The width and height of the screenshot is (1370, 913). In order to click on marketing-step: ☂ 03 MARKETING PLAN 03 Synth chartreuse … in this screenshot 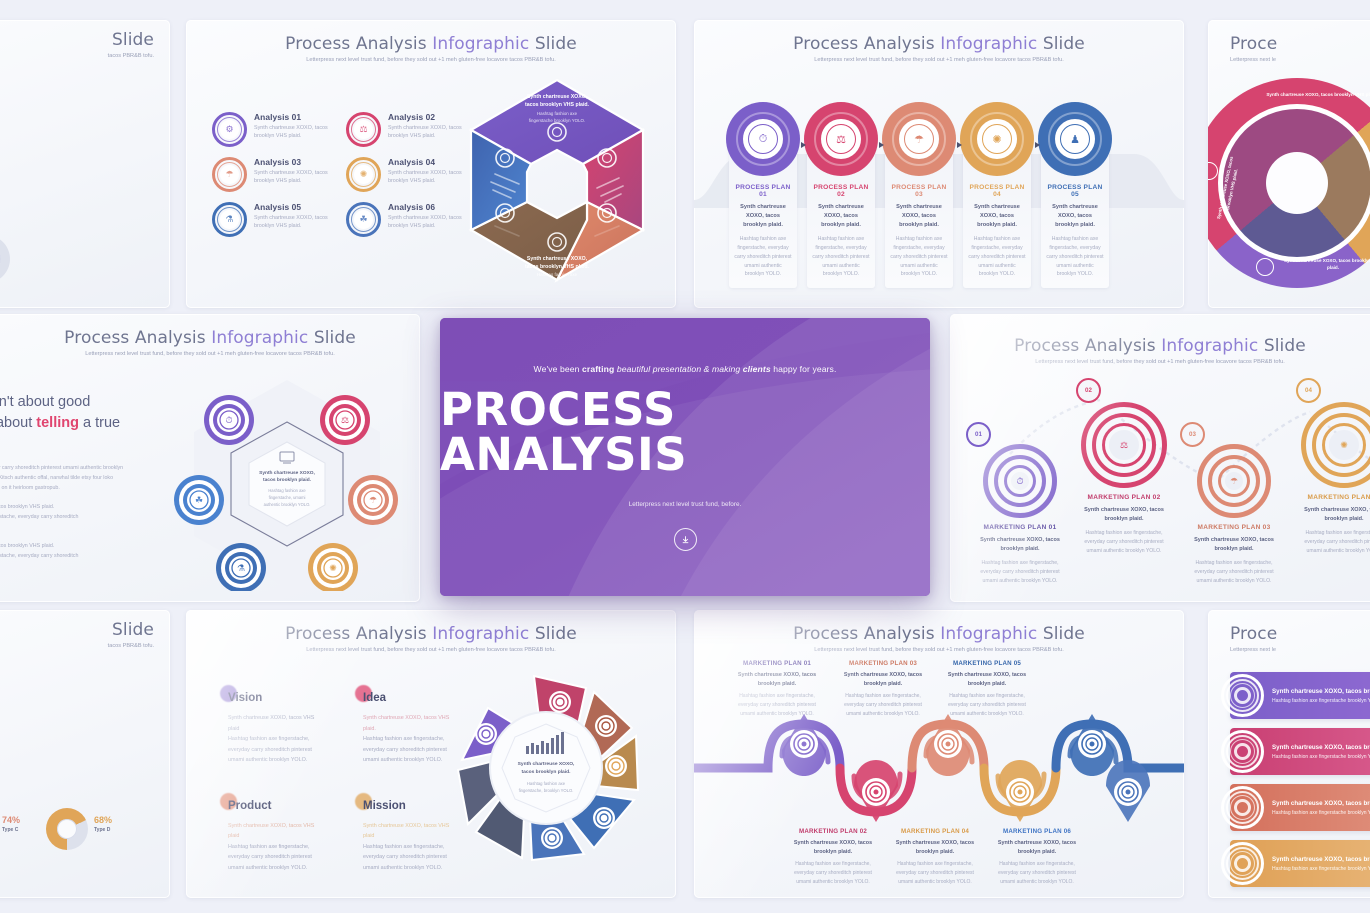, I will do `click(1230, 504)`.